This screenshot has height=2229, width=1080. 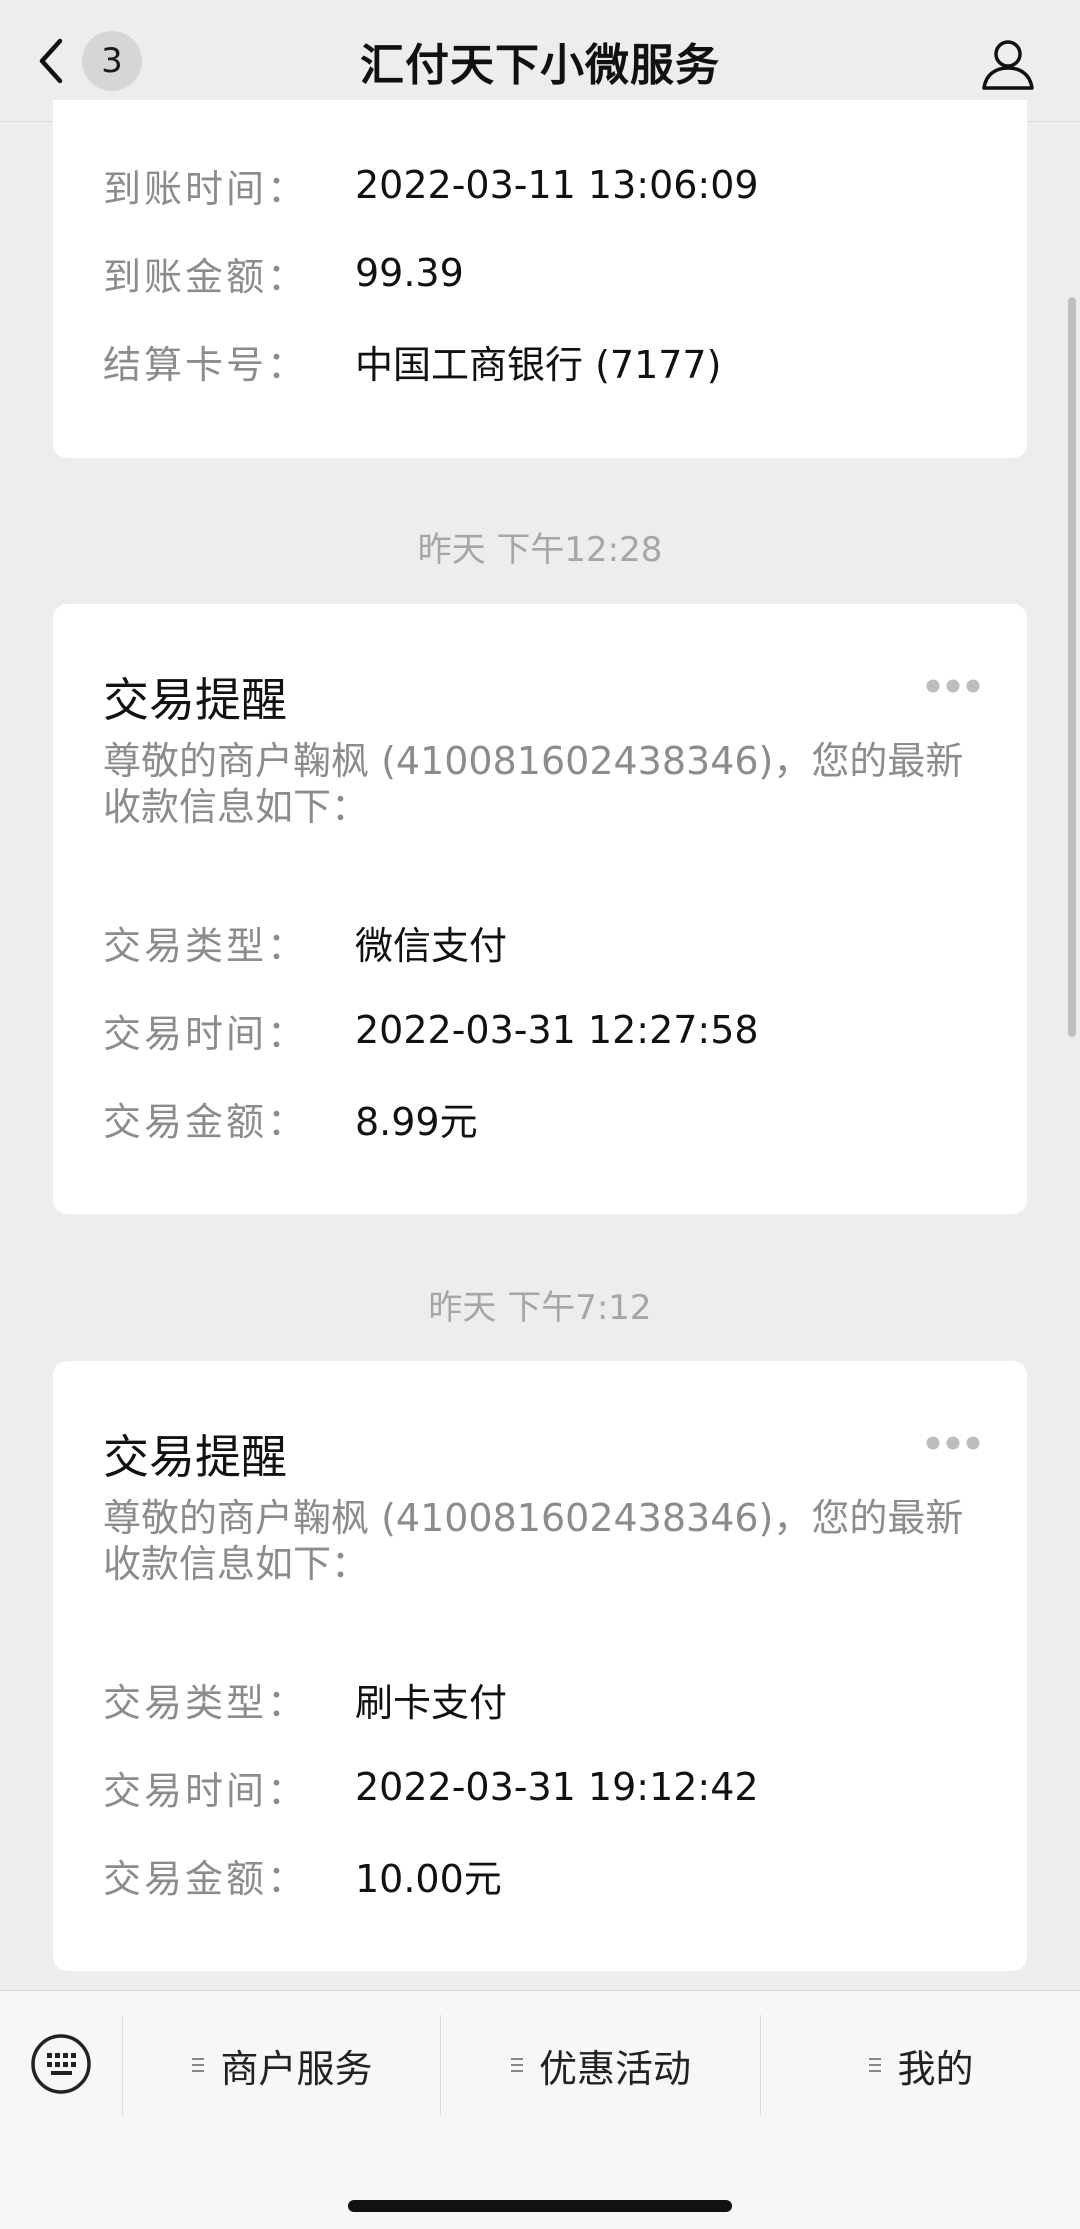 What do you see at coordinates (540, 2206) in the screenshot?
I see `home-indicator` at bounding box center [540, 2206].